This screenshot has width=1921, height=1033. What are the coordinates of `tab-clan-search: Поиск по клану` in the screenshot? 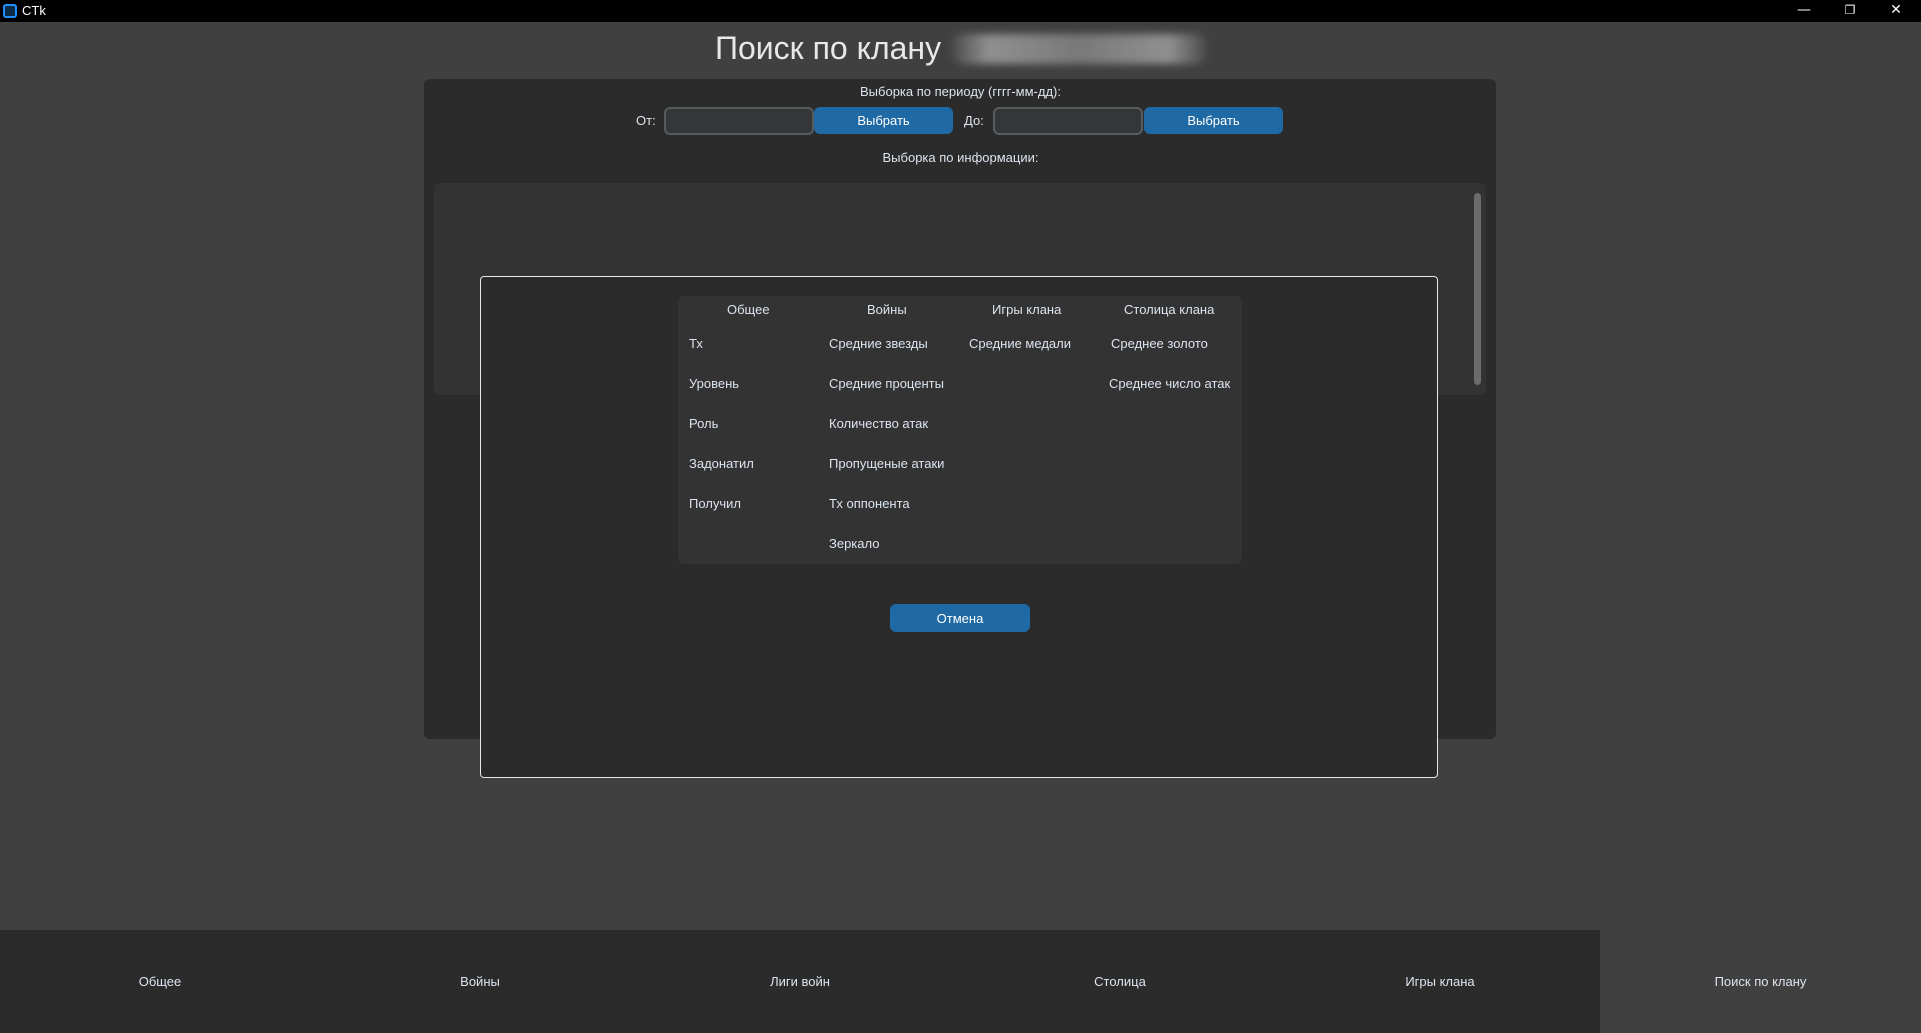 It's located at (1760, 981).